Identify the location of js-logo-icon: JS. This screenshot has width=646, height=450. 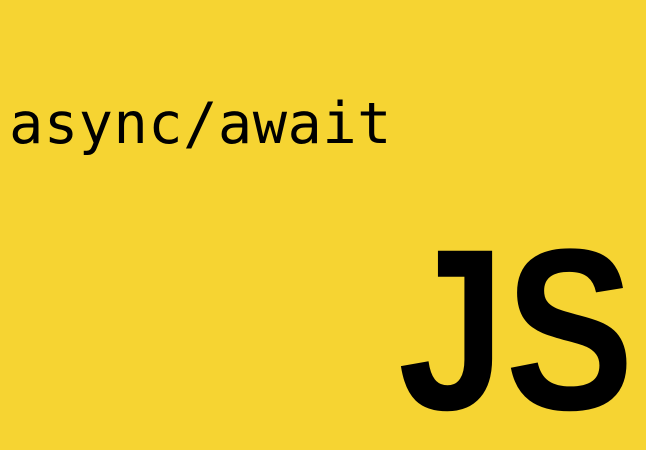
(516, 323).